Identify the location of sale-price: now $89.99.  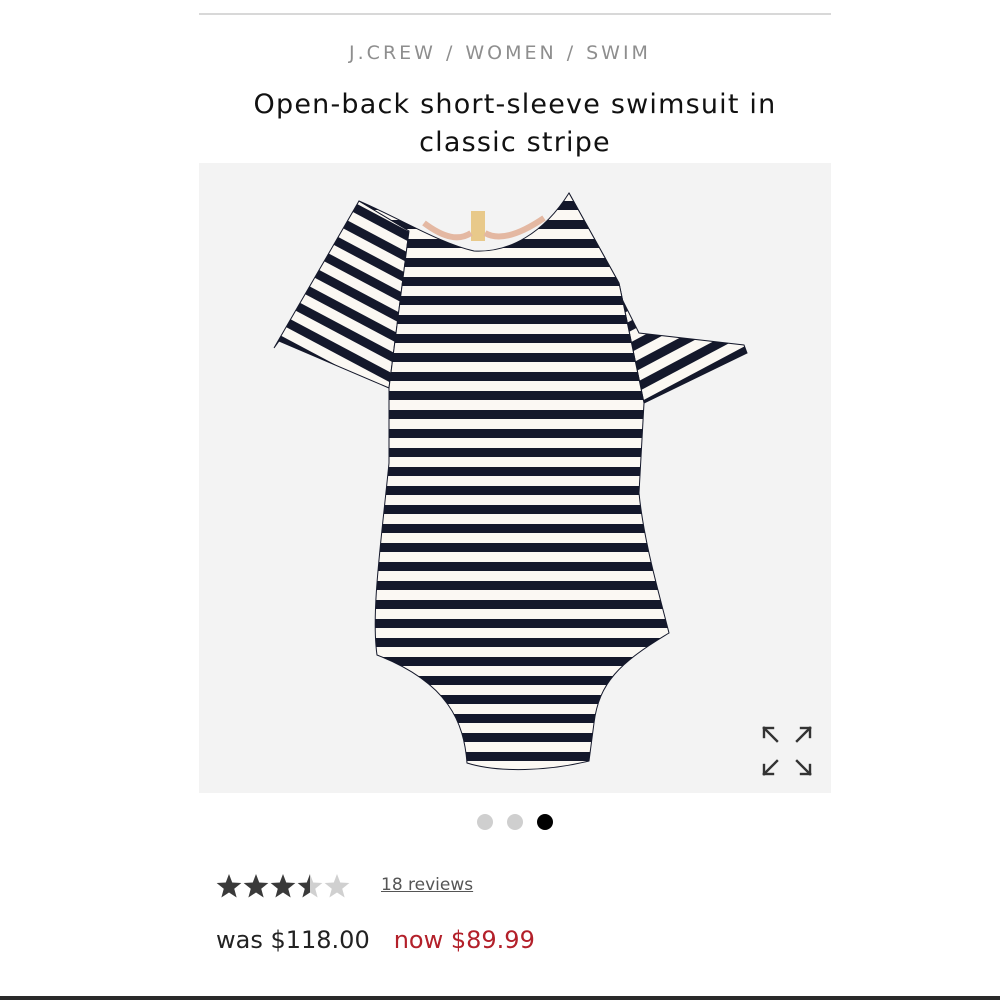
(464, 940).